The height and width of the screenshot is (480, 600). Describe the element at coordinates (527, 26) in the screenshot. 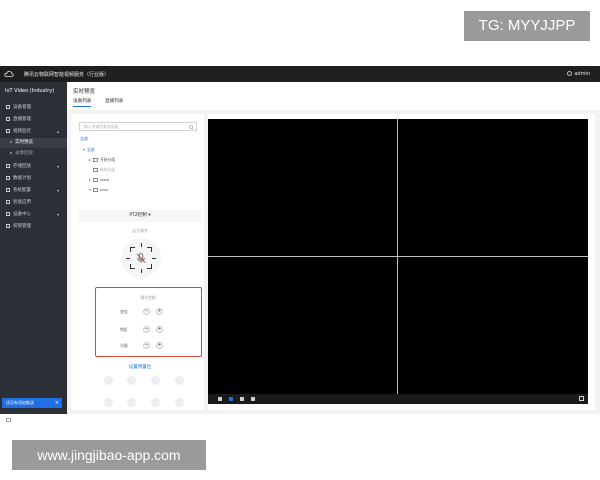

I see `watermark-tg-badge: TG: MYYJJPP` at that location.